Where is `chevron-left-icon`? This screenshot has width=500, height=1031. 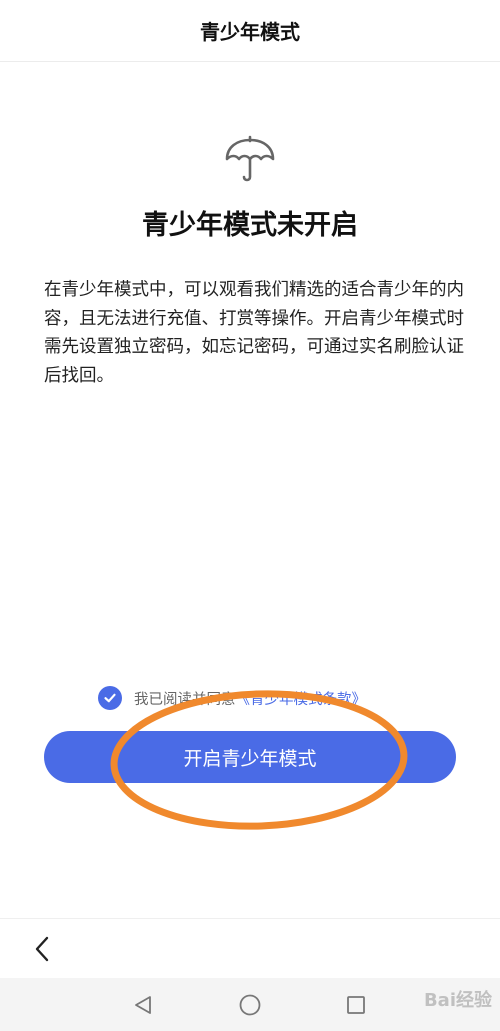 chevron-left-icon is located at coordinates (42, 949).